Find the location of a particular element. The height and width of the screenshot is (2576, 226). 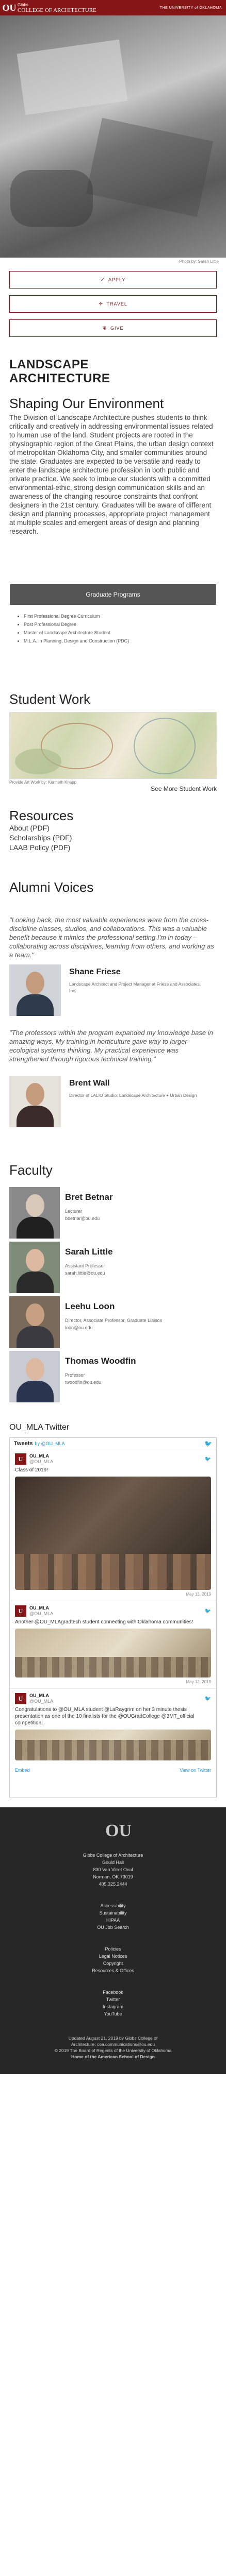

plane-icon: ✈ is located at coordinates (101, 304).